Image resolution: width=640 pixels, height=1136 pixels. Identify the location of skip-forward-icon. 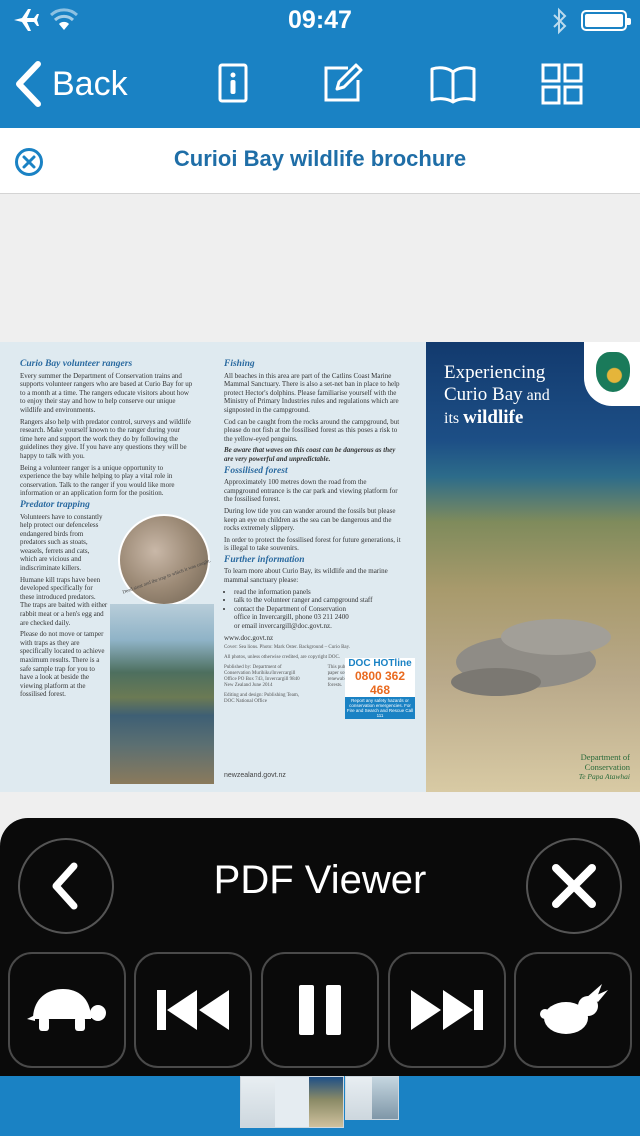
(447, 1010).